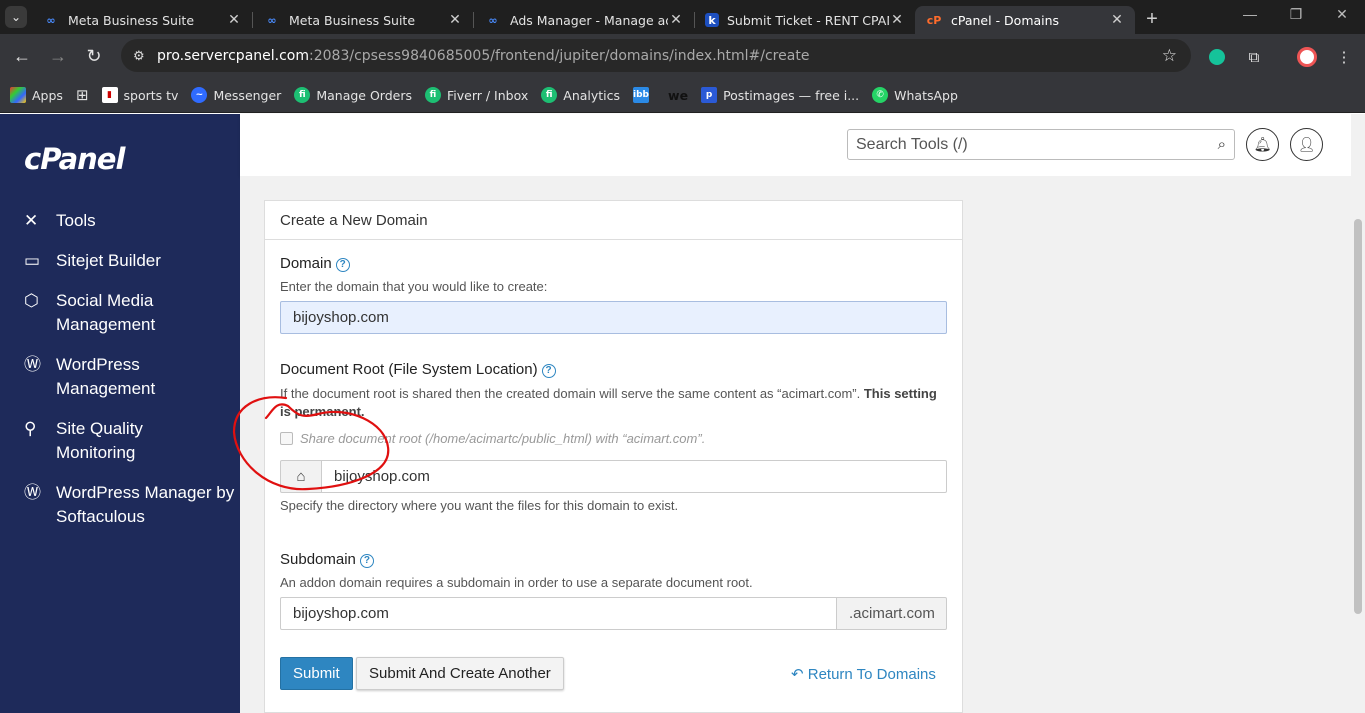 The width and height of the screenshot is (1365, 713). Describe the element at coordinates (120, 313) in the screenshot. I see `sidebar-item-social-media: ⬡ Social Media Management` at that location.